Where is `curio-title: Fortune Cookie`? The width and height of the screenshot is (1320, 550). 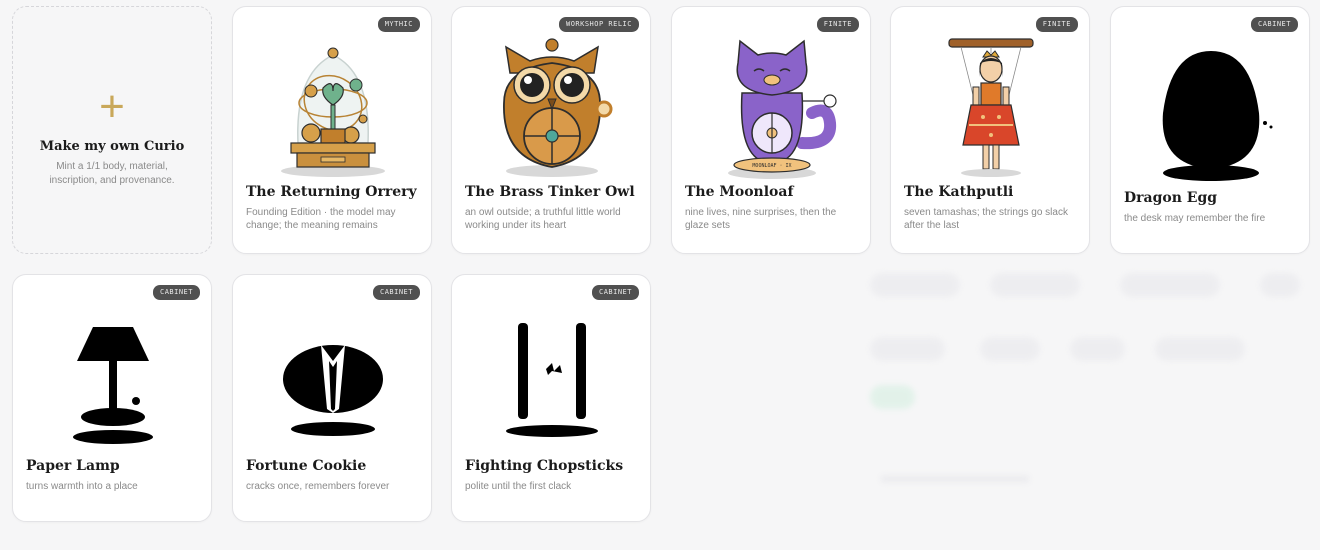
curio-title: Fortune Cookie is located at coordinates (306, 466).